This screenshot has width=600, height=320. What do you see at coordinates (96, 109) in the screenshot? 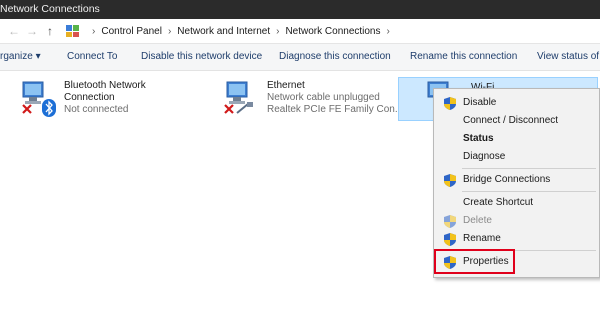
I see `connection-status: Not connected` at bounding box center [96, 109].